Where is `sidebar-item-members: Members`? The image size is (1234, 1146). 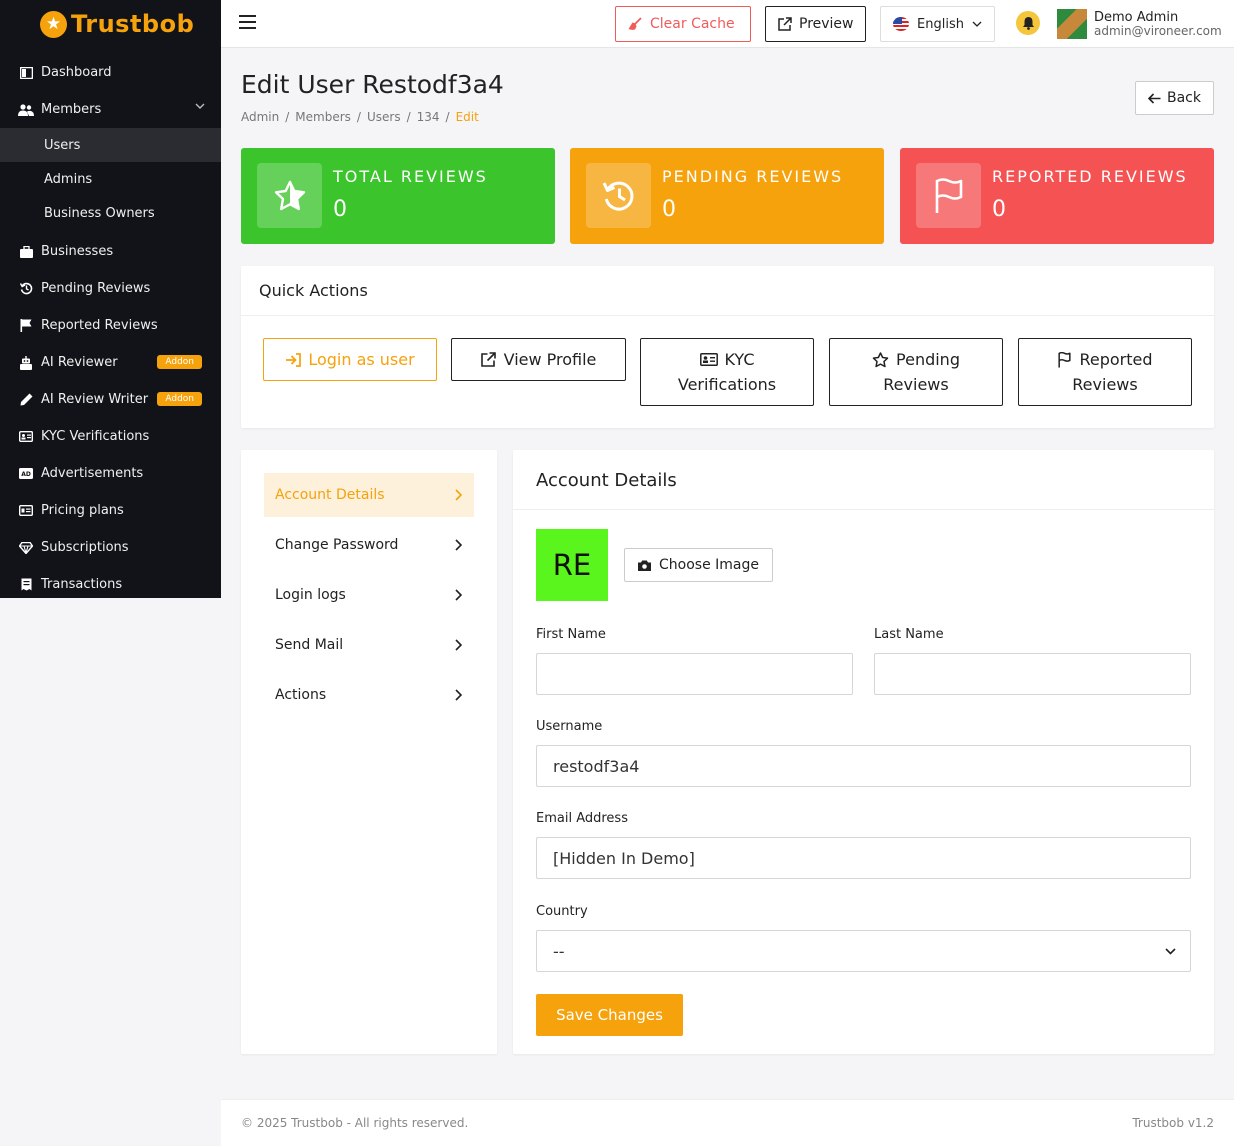 sidebar-item-members: Members is located at coordinates (110, 109).